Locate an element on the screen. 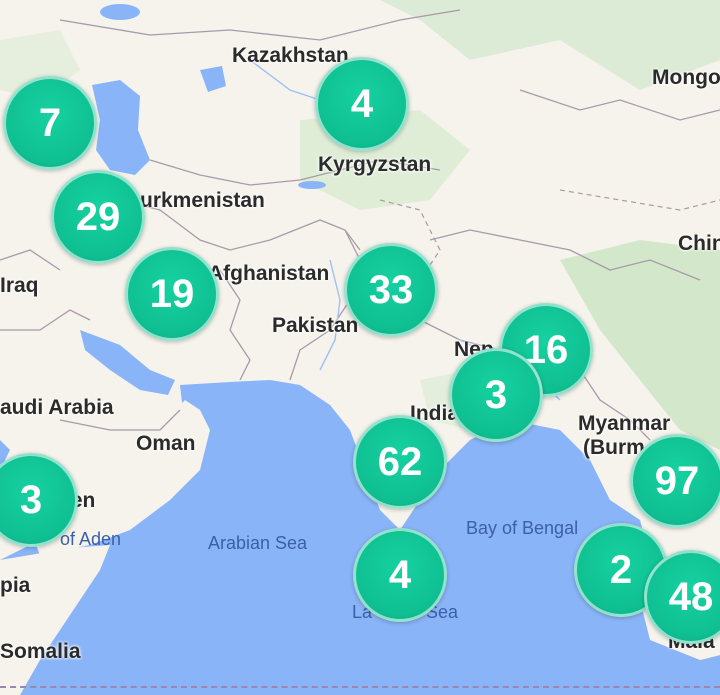  sea-label-arabian-sea: Arabian Sea is located at coordinates (258, 543).